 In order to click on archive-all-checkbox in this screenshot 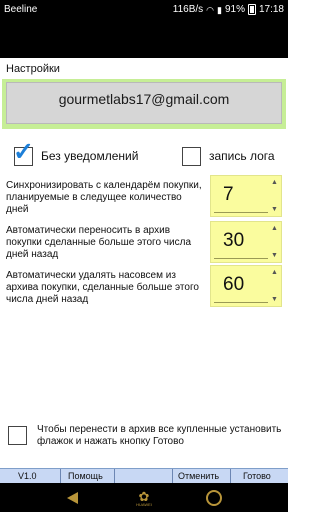, I will do `click(17, 435)`.